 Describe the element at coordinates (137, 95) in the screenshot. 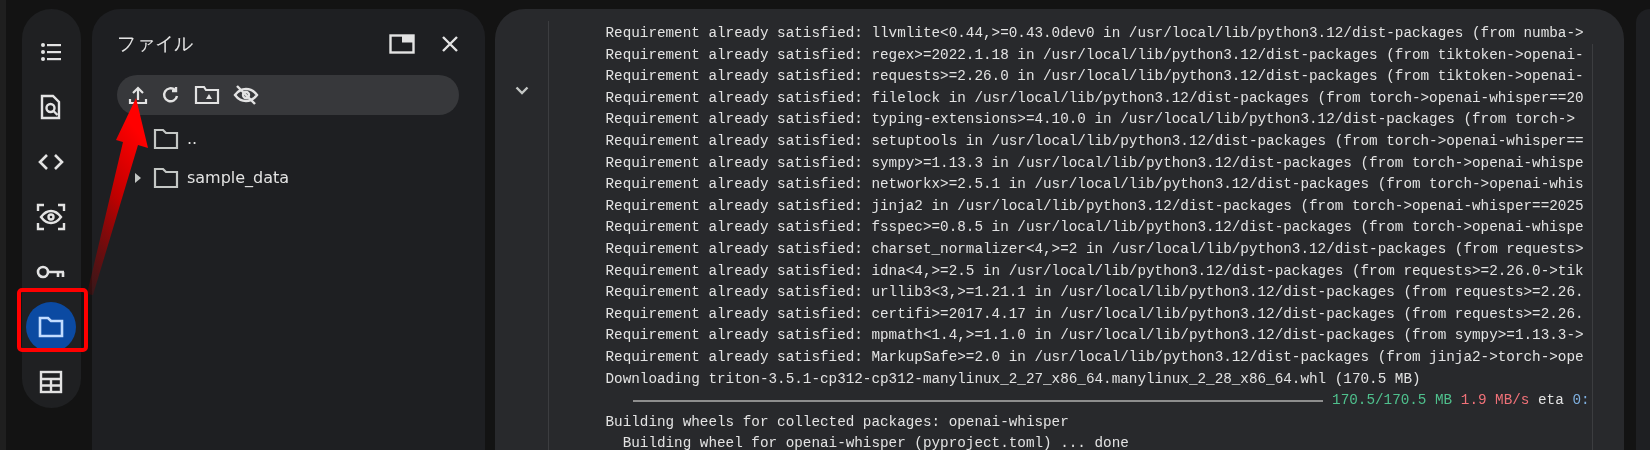

I see `upload-icon` at that location.